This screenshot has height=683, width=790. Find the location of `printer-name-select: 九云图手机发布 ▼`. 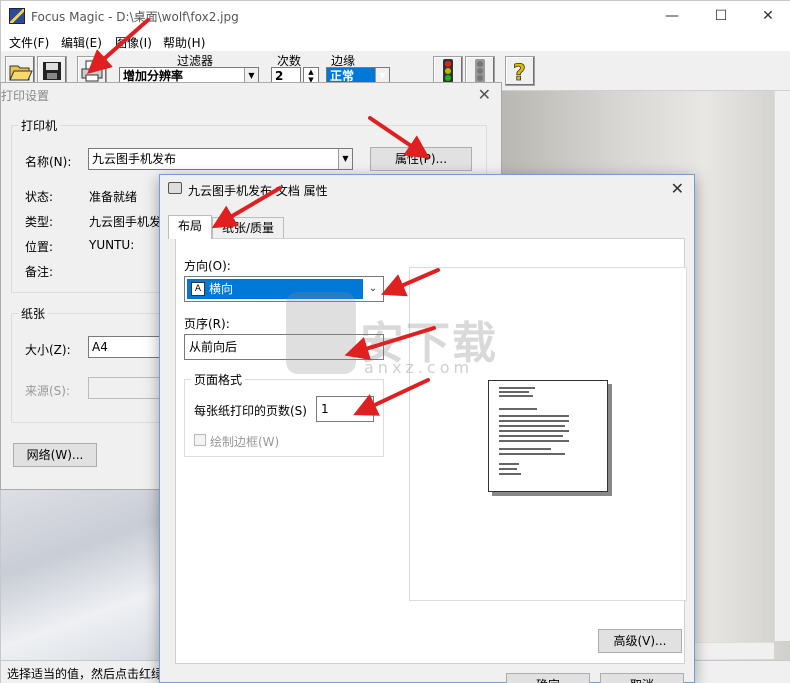

printer-name-select: 九云图手机发布 ▼ is located at coordinates (220, 159).